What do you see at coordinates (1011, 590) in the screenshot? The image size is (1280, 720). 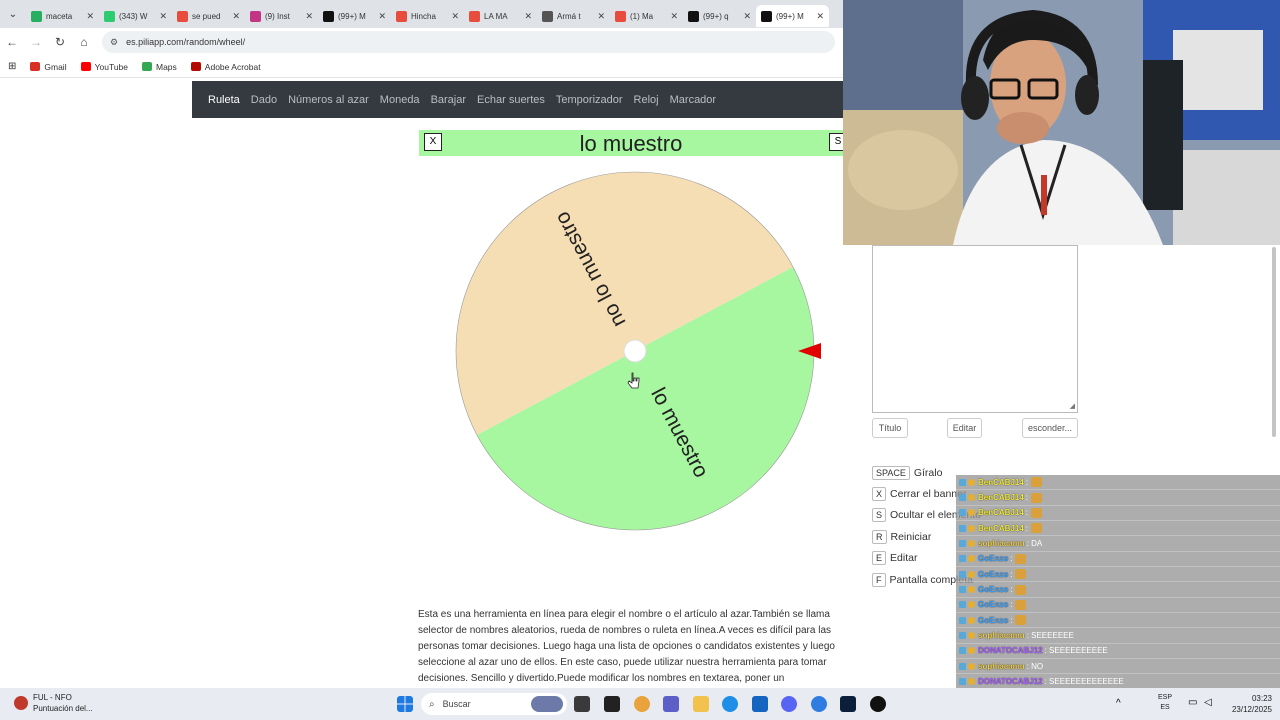 I see `chat-text: :` at bounding box center [1011, 590].